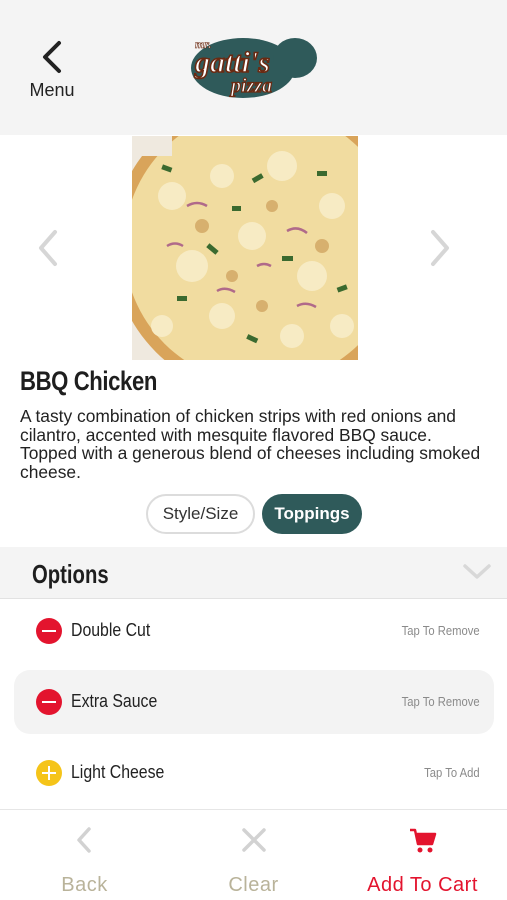  I want to click on back-label: Back, so click(84, 885).